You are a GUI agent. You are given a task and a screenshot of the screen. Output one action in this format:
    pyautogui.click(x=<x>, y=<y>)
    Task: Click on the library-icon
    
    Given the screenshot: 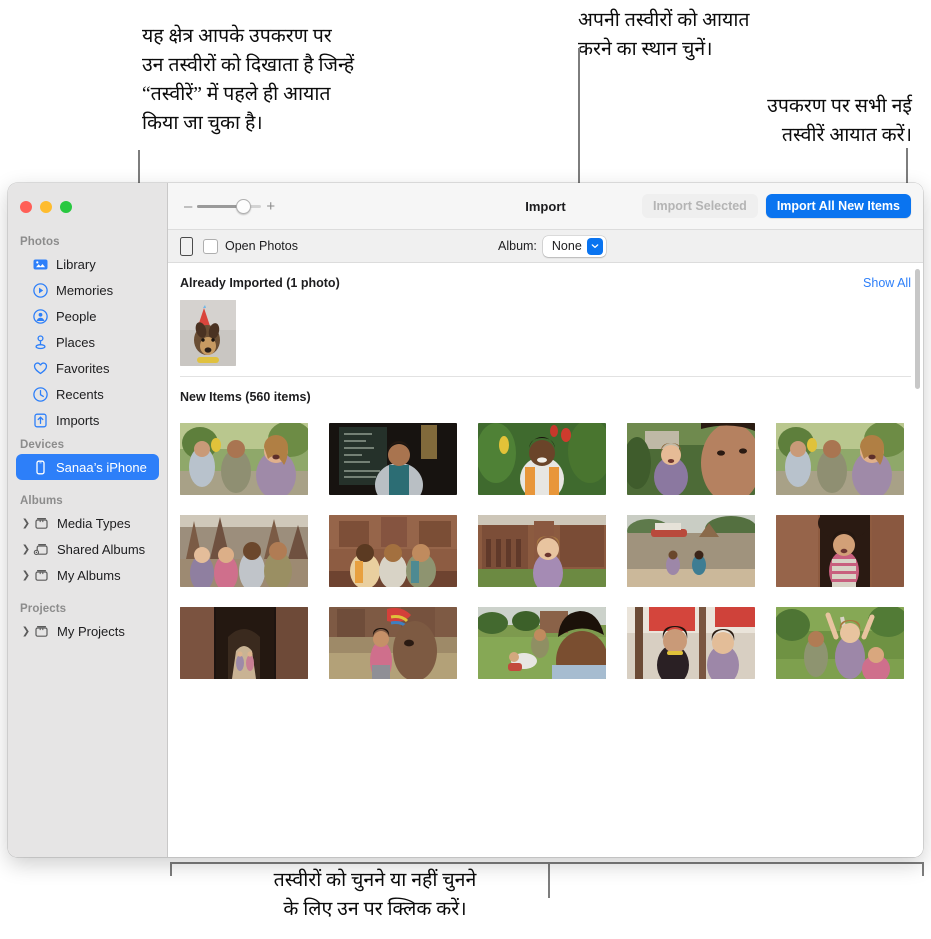 What is the action you would take?
    pyautogui.click(x=40, y=264)
    